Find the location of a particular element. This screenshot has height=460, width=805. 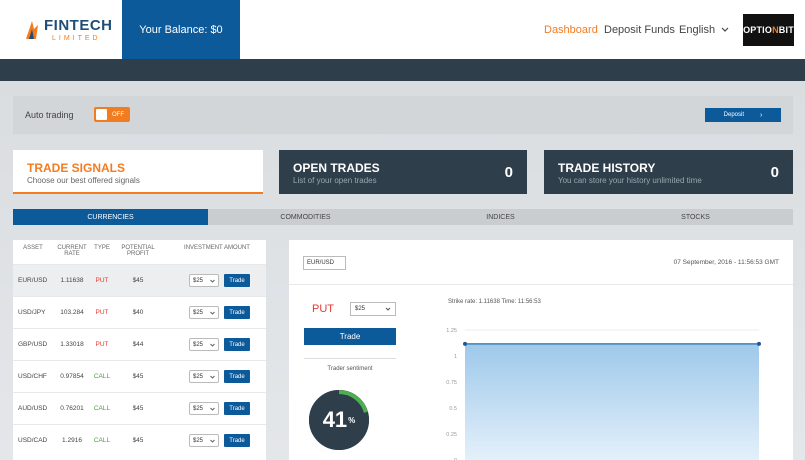

open-trades-count: 0 is located at coordinates (508, 172).